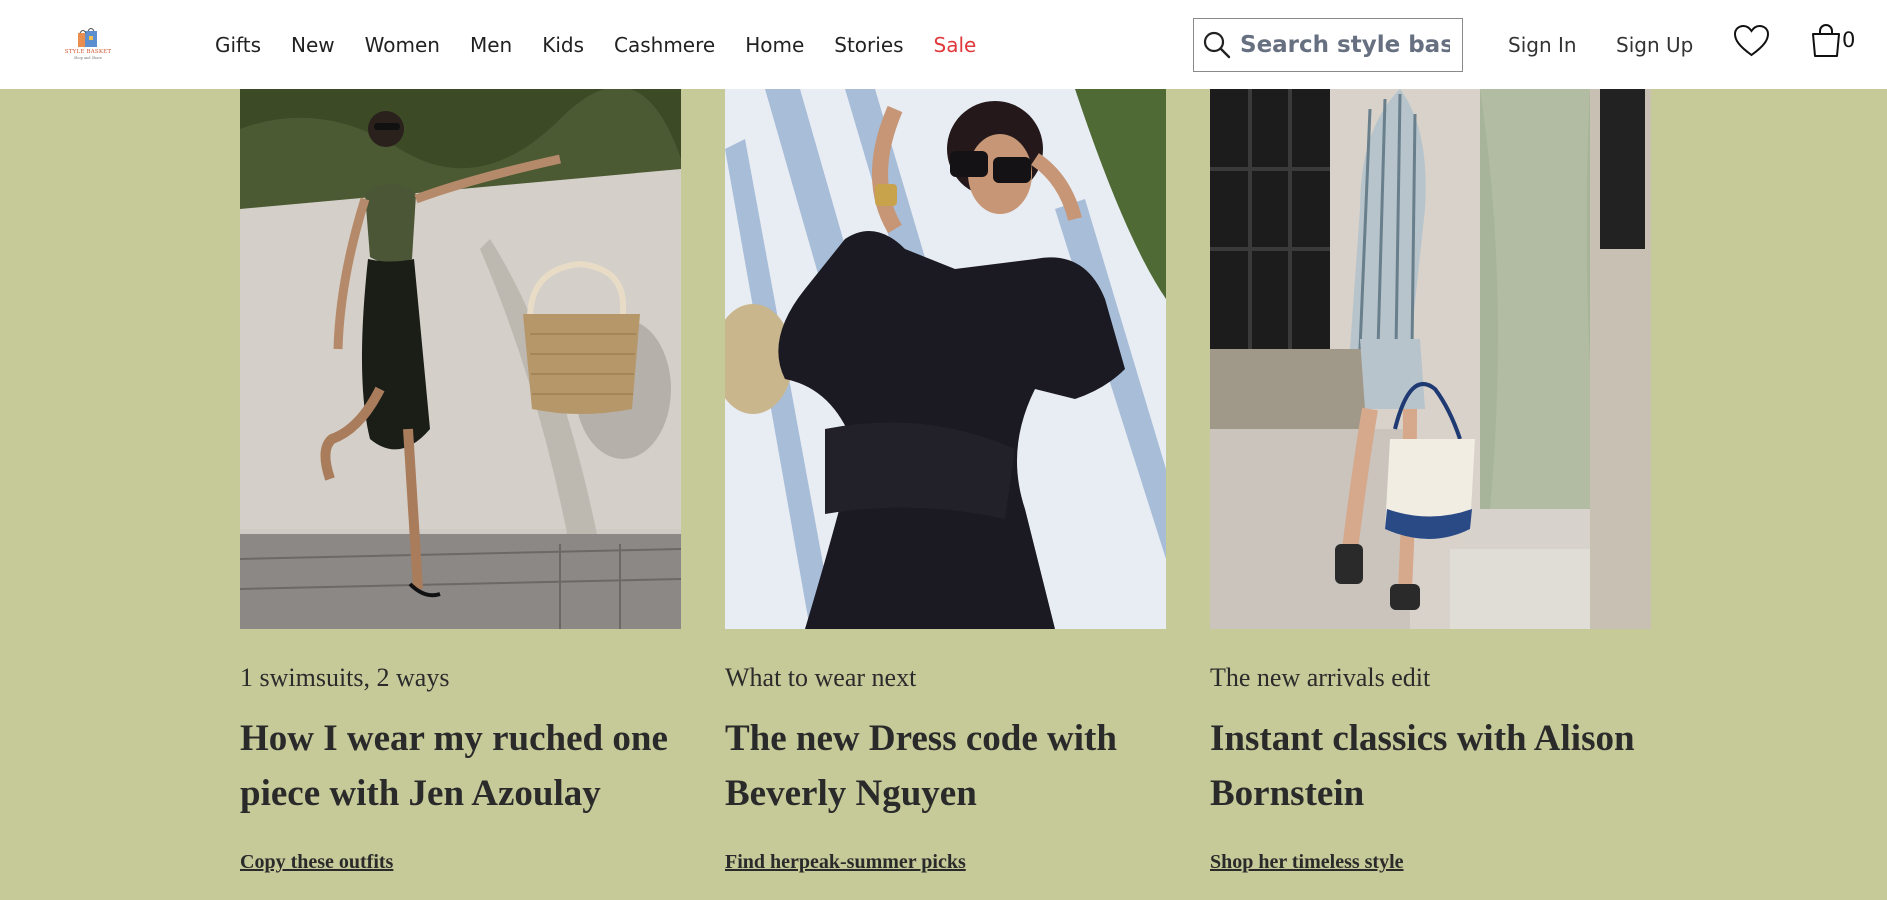  Describe the element at coordinates (87, 37) in the screenshot. I see `shopping-bags-logo-icon` at that location.